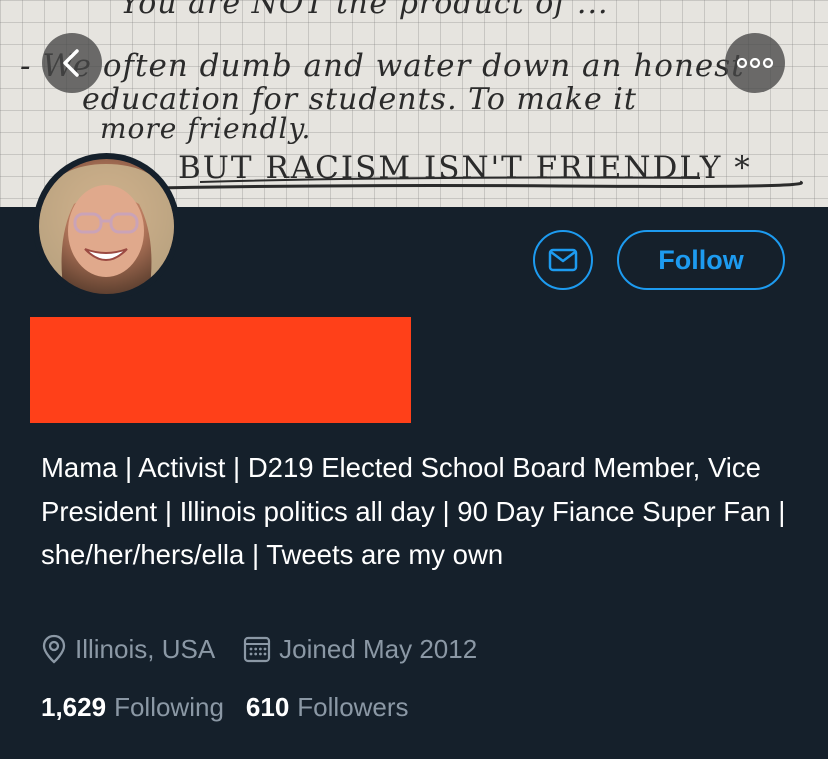 The image size is (828, 759). What do you see at coordinates (353, 706) in the screenshot?
I see `followers-label: Followers` at bounding box center [353, 706].